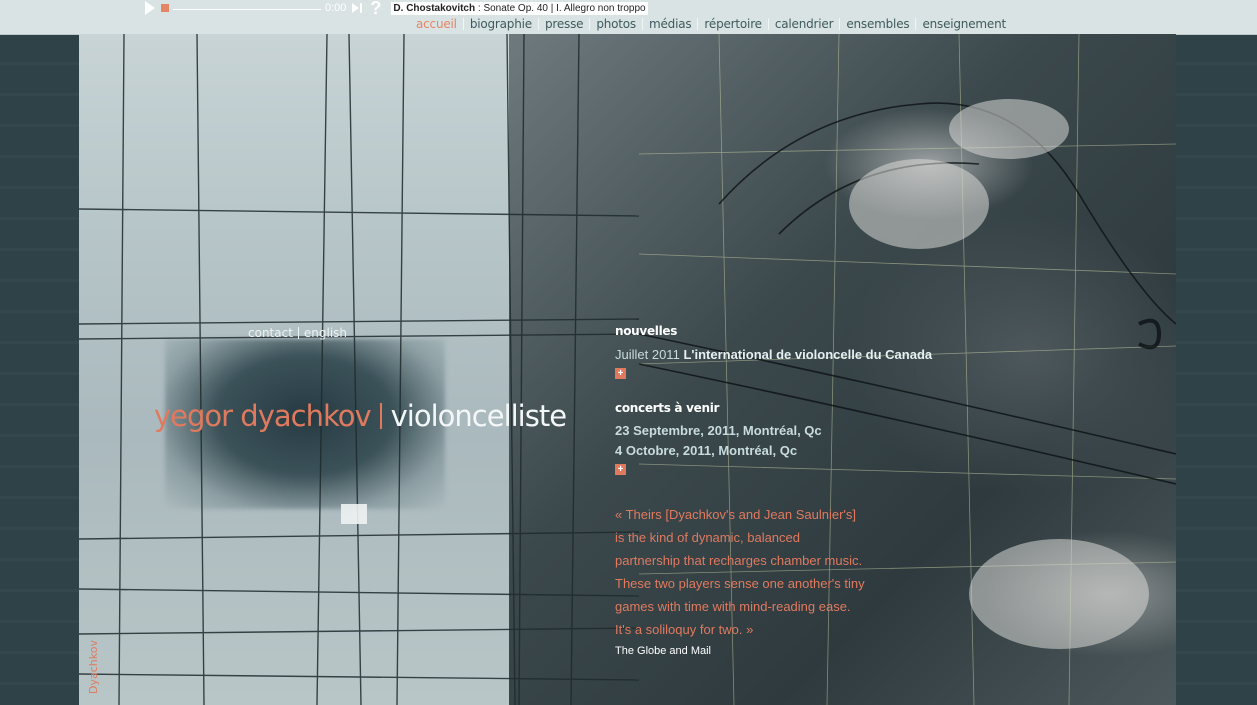  Describe the element at coordinates (439, 24) in the screenshot. I see `nav-item-accueil: accueil` at that location.